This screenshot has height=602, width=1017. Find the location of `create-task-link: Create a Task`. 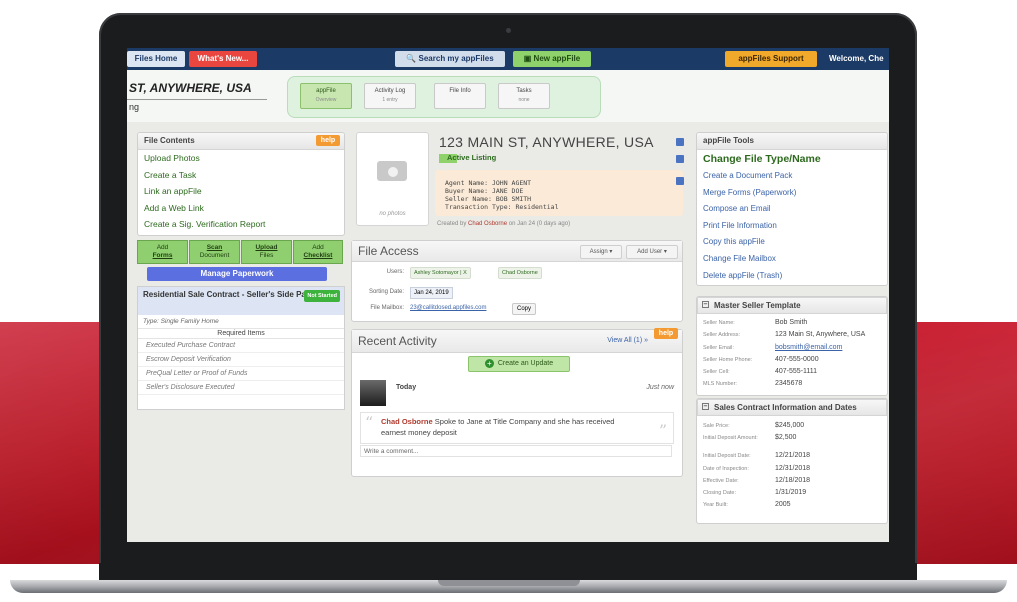

create-task-link: Create a Task is located at coordinates (241, 175).